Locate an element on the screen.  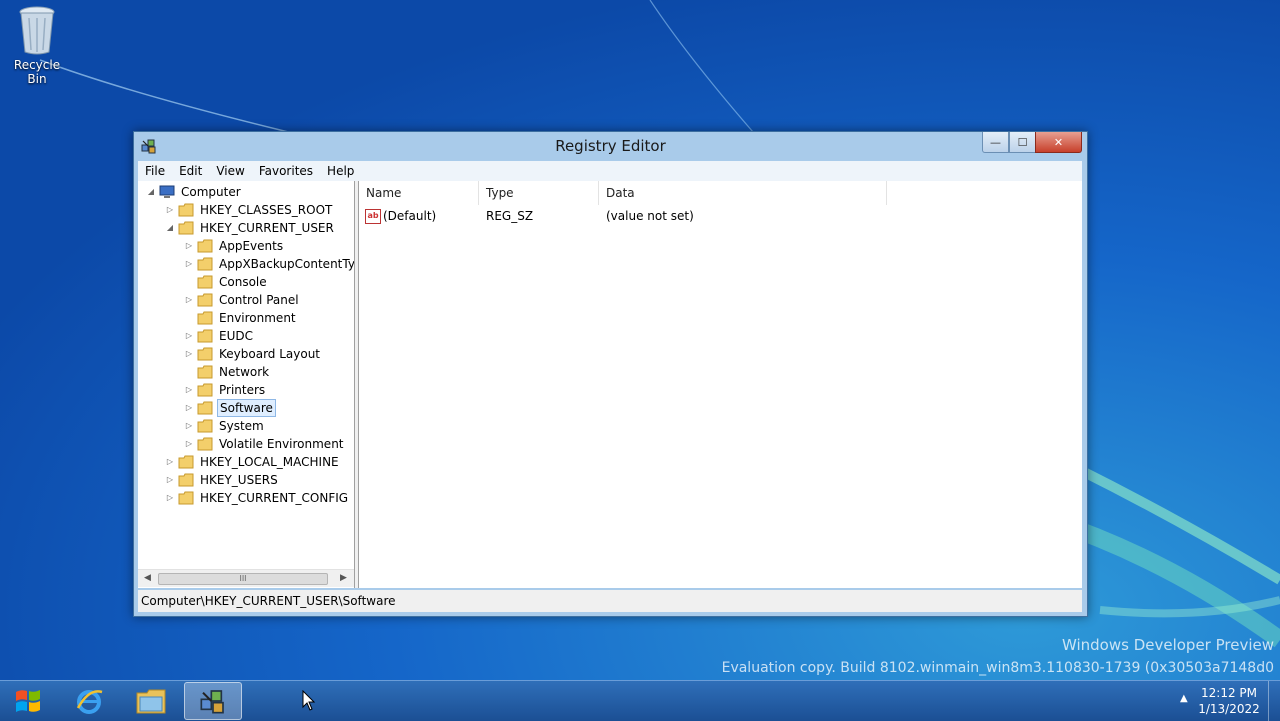
close-button: ✕ is located at coordinates (1058, 142).